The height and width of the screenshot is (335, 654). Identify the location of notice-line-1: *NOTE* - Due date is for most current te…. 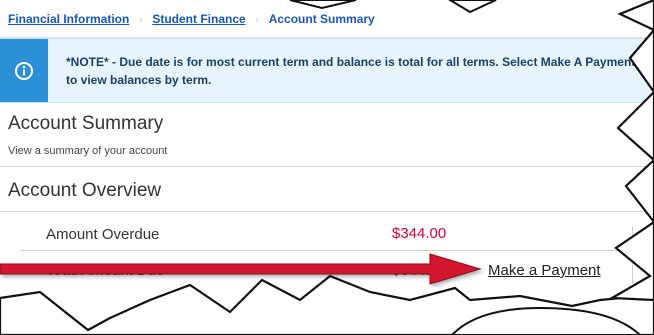
(351, 62).